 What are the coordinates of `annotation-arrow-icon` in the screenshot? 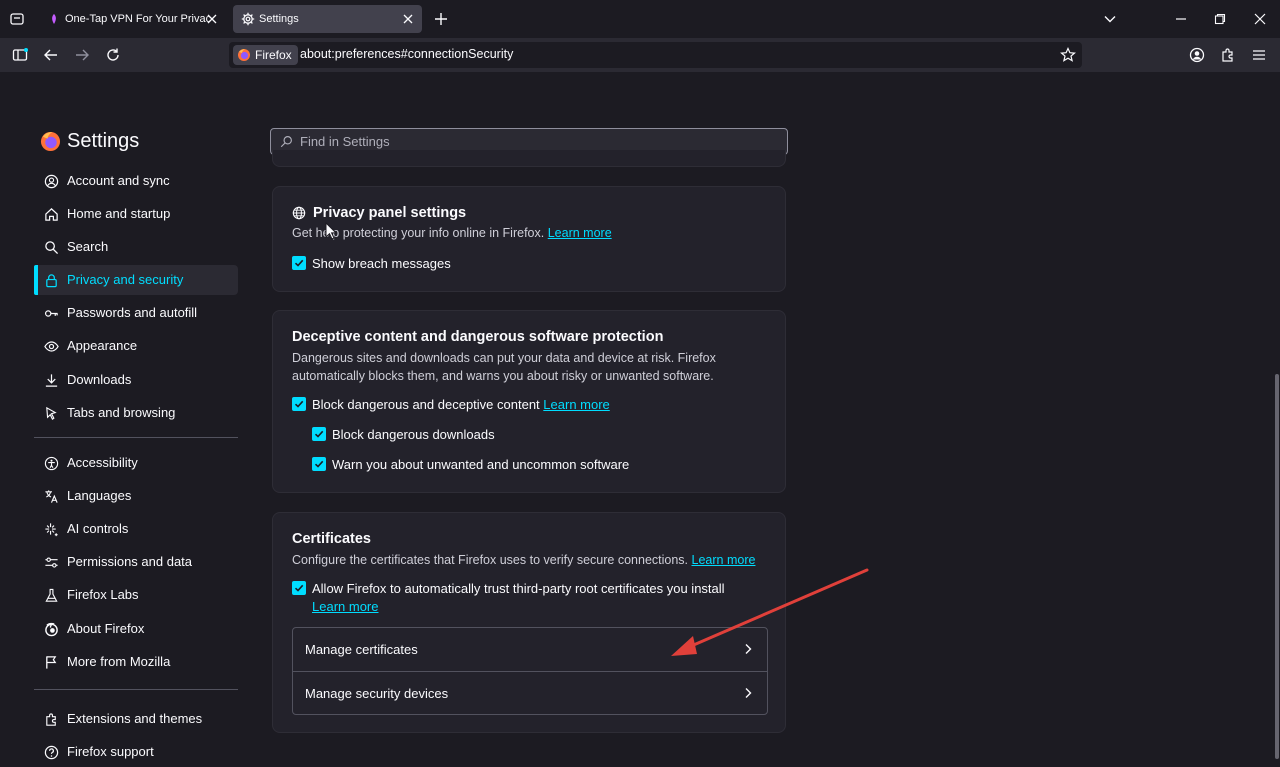 It's located at (770, 612).